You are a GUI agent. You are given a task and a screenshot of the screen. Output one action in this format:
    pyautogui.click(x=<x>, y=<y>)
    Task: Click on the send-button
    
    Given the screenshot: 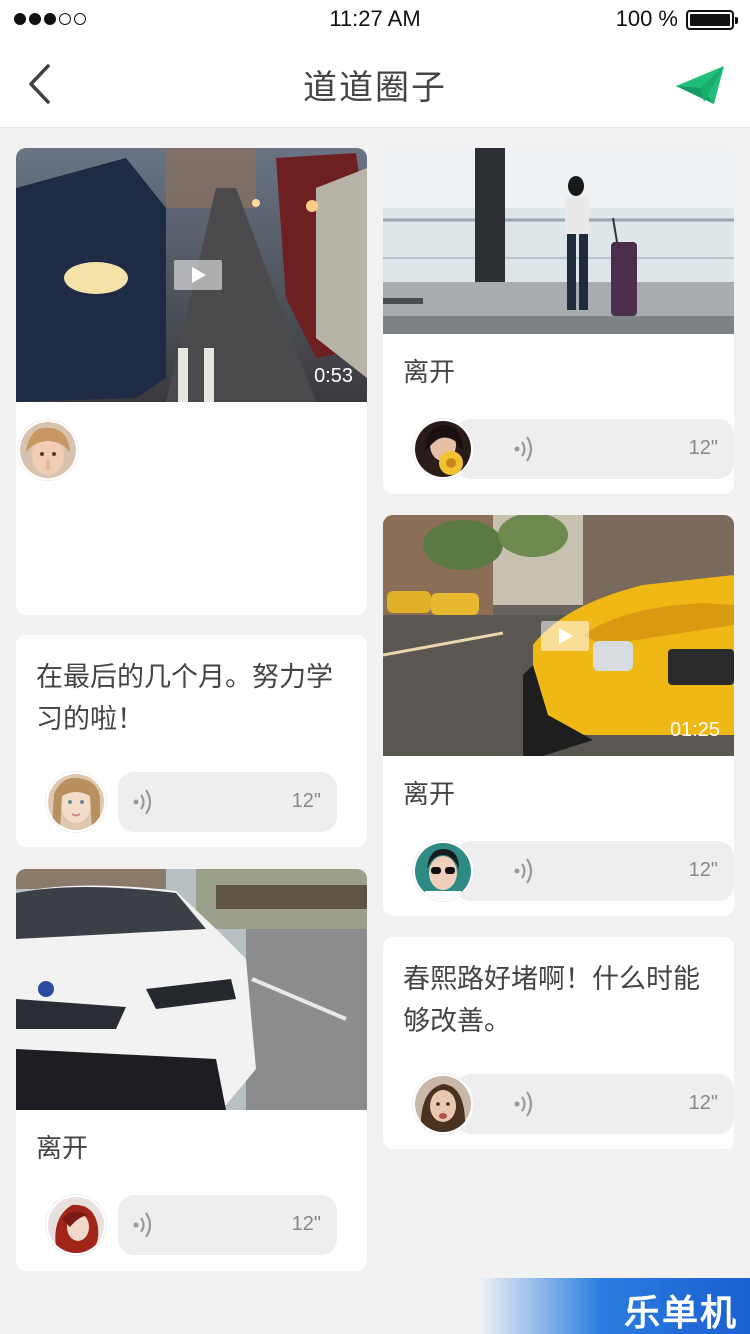 What is the action you would take?
    pyautogui.click(x=700, y=86)
    